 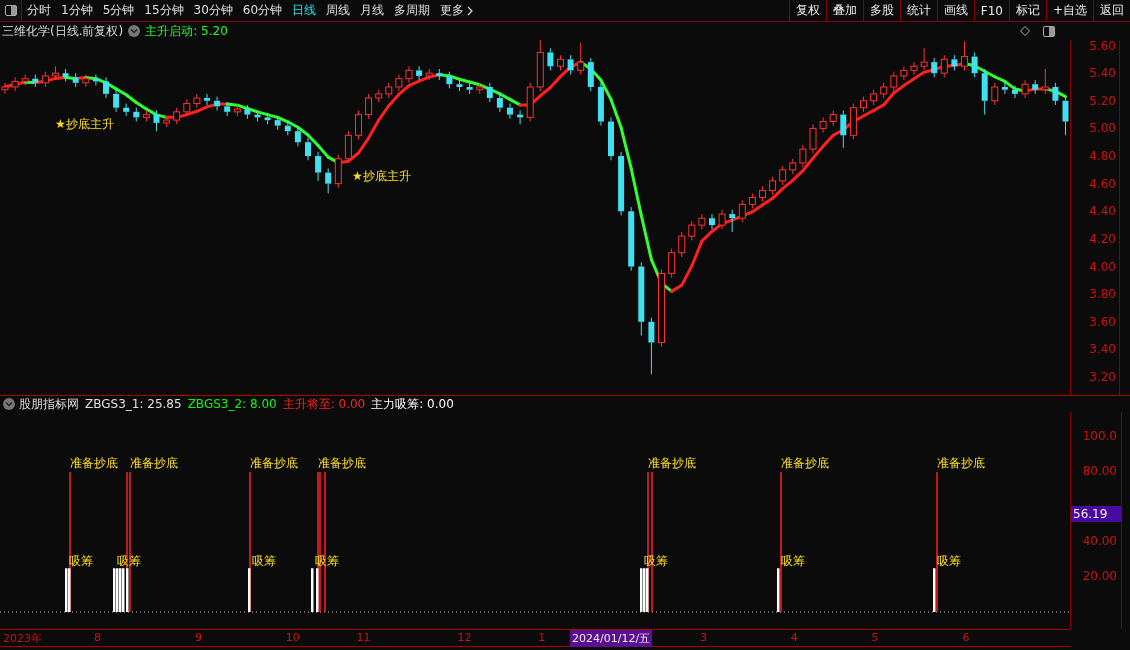 I want to click on indicator-axis-label: 20.00, so click(x=1099, y=576).